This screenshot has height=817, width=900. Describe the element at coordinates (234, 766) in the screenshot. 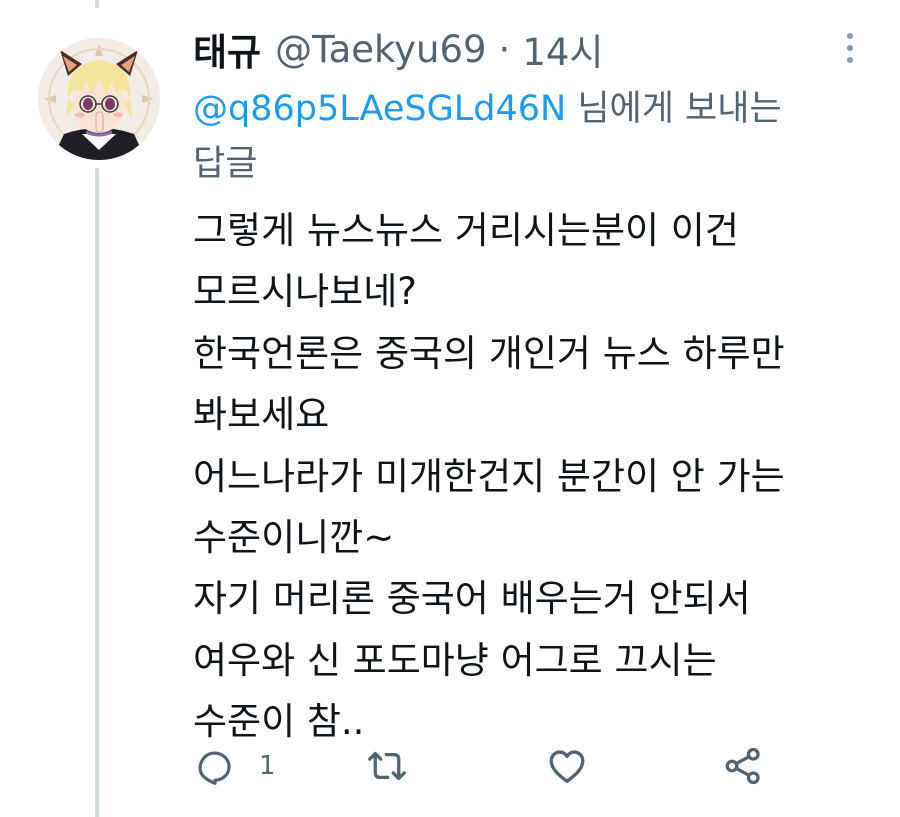

I see `reply-button: 1` at that location.